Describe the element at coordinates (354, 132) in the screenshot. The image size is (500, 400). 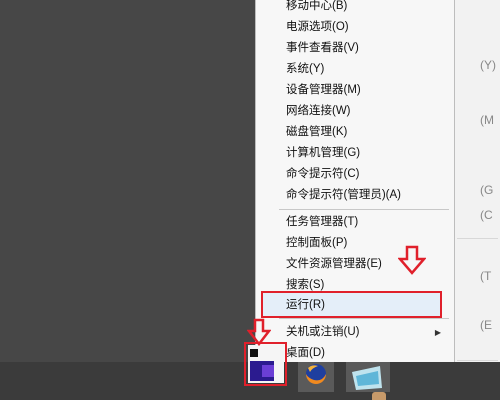
I see `menu-item-disk-management: 磁盘管理(K)` at that location.